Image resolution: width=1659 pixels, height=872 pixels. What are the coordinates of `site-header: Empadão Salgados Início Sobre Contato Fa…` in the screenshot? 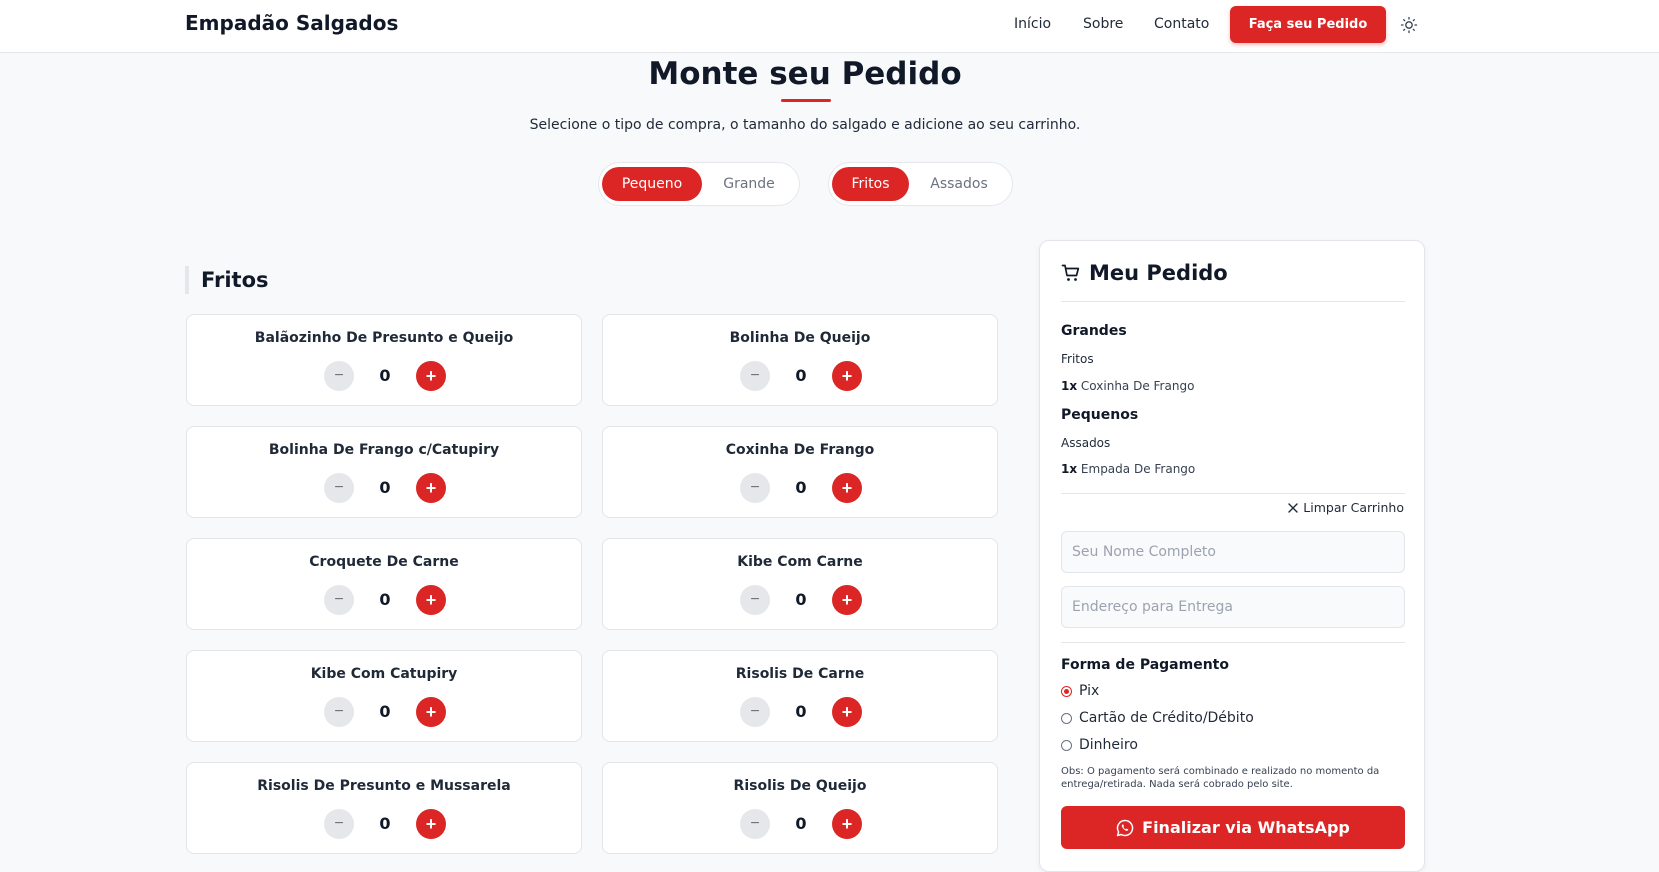 It's located at (829, 26).